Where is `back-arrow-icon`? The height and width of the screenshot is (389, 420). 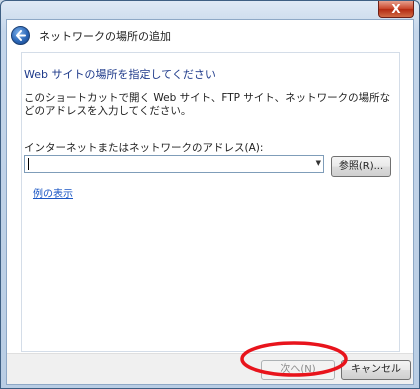
back-arrow-icon is located at coordinates (21, 35).